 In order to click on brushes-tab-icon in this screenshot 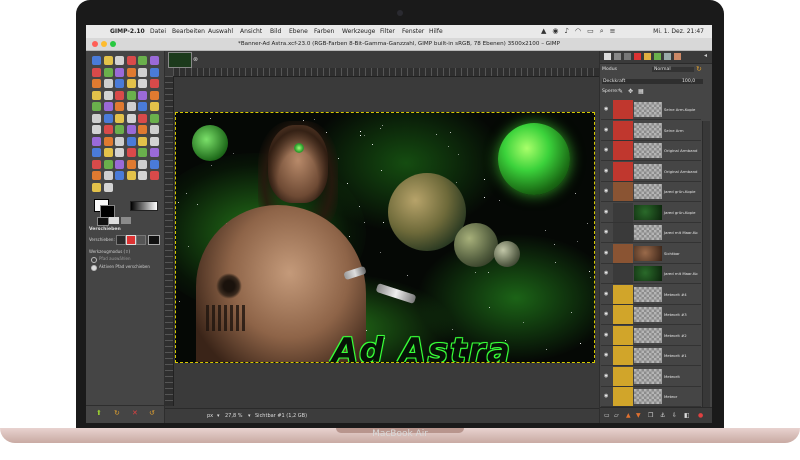, I will do `click(647, 56)`.